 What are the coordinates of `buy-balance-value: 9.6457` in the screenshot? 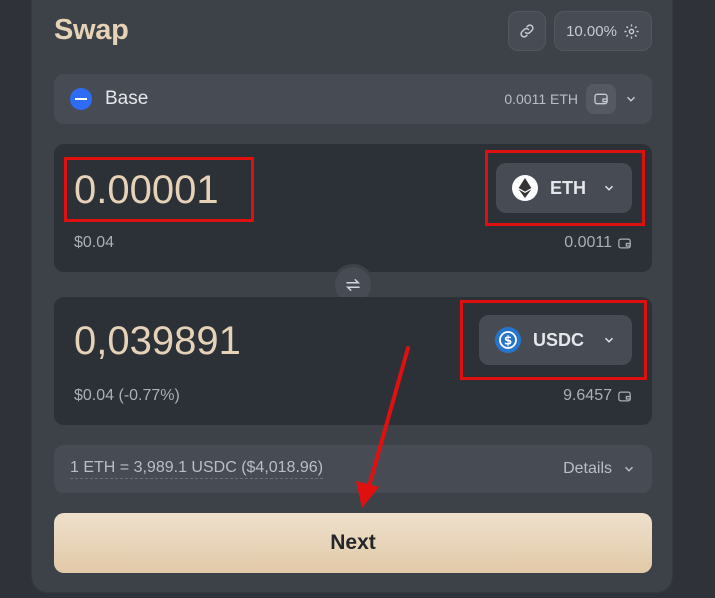 It's located at (587, 395).